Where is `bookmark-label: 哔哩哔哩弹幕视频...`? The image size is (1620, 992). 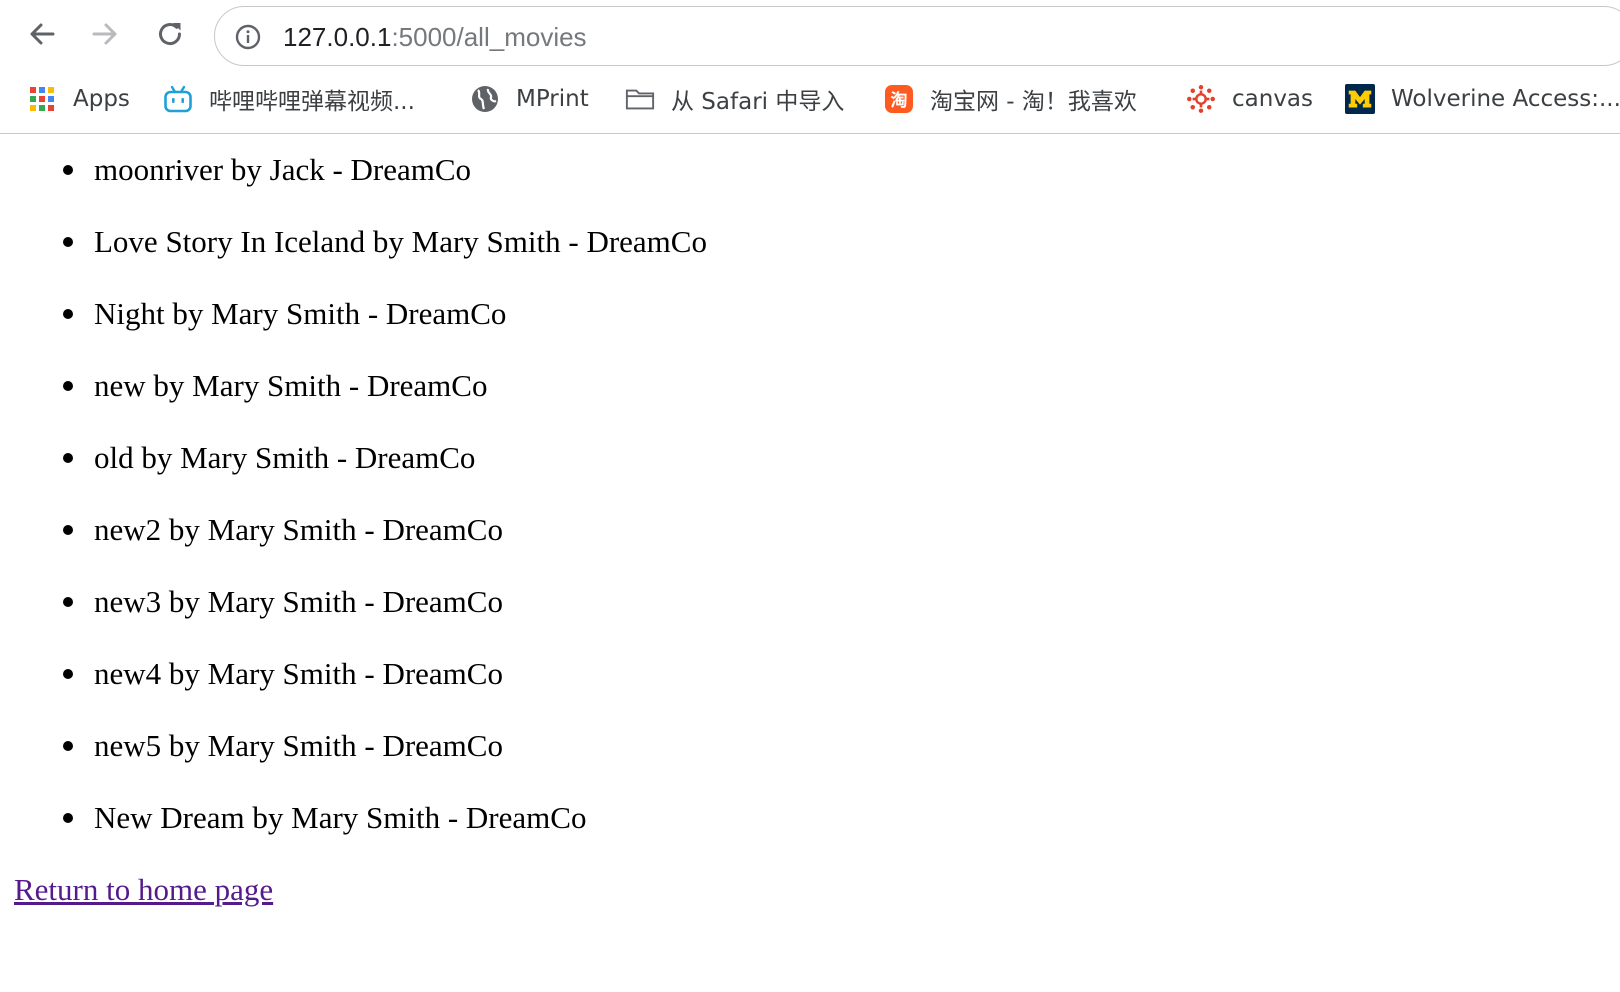 bookmark-label: 哔哩哔哩弹幕视频... is located at coordinates (312, 102).